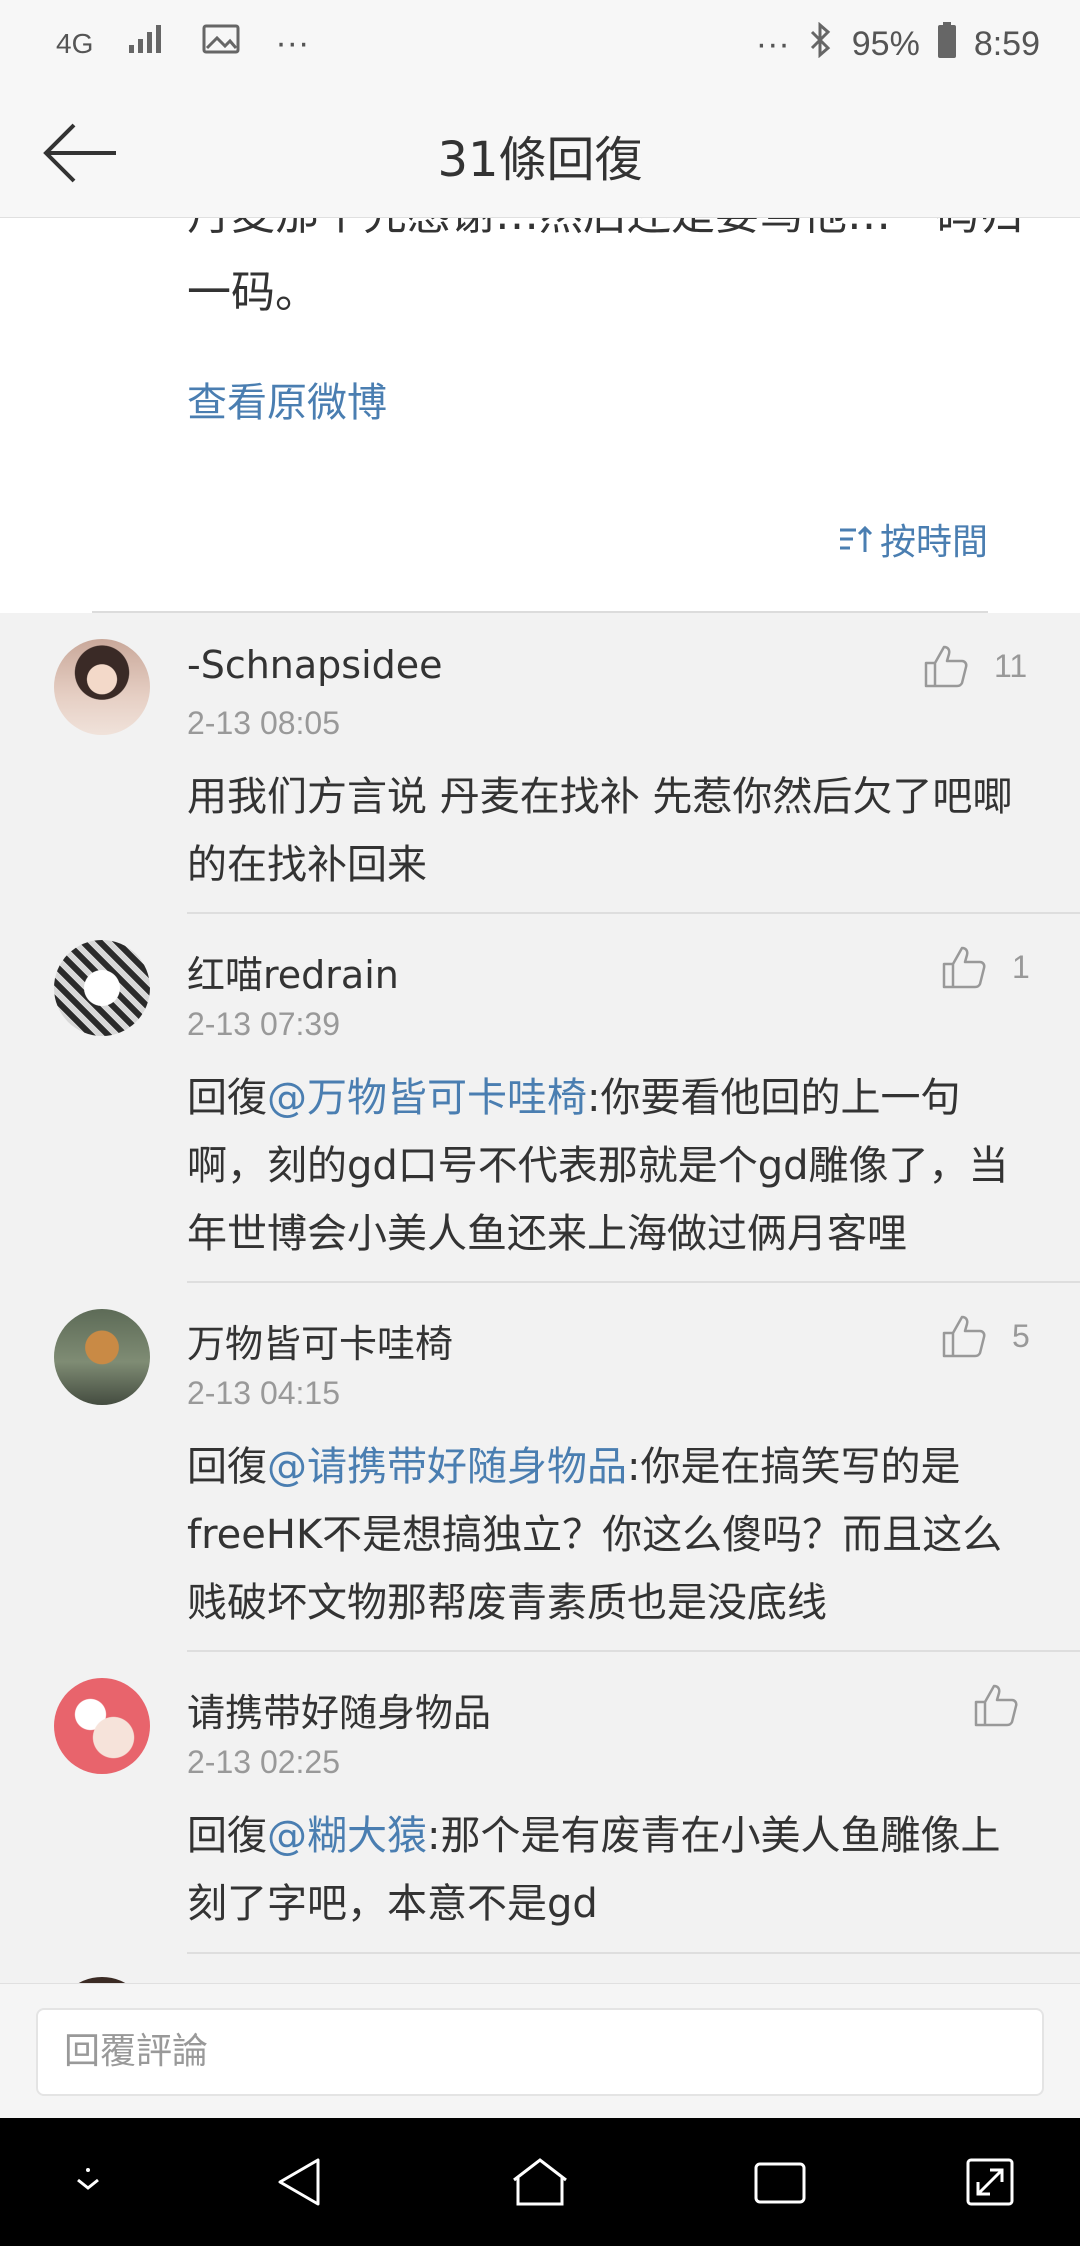  I want to click on reply-comment-input: 回覆評論, so click(540, 2052).